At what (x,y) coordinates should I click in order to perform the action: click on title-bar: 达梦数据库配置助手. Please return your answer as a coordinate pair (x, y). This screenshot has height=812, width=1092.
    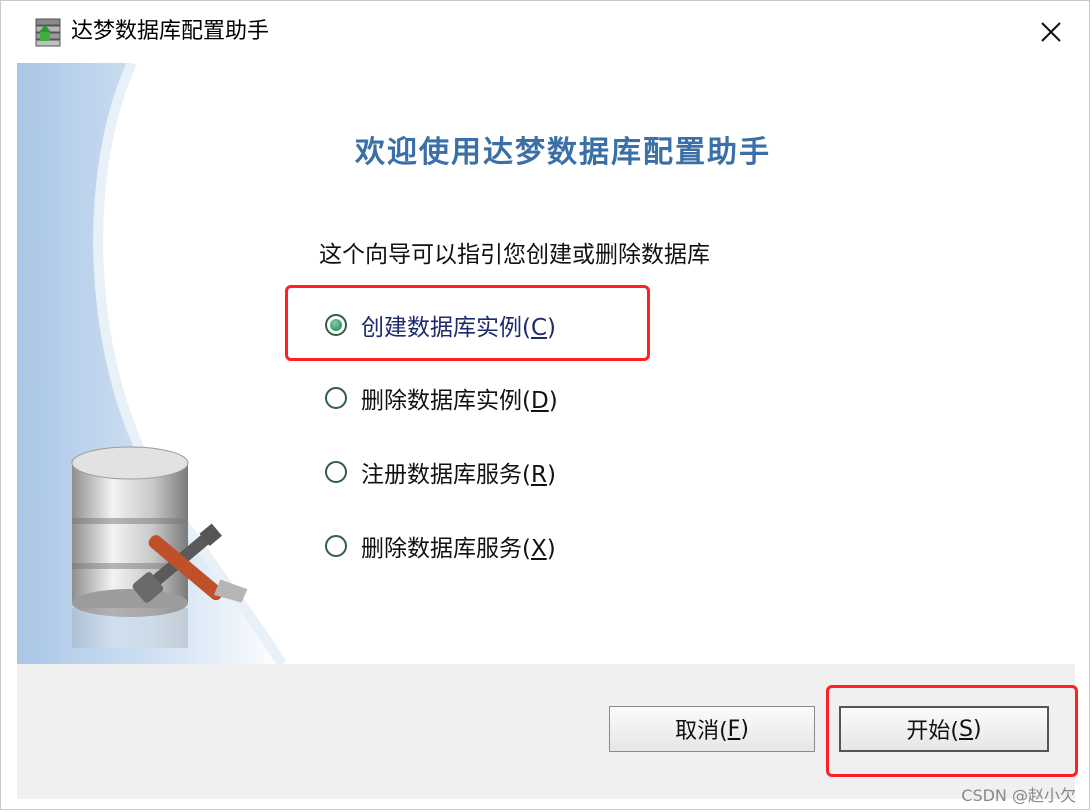
    Looking at the image, I should click on (545, 32).